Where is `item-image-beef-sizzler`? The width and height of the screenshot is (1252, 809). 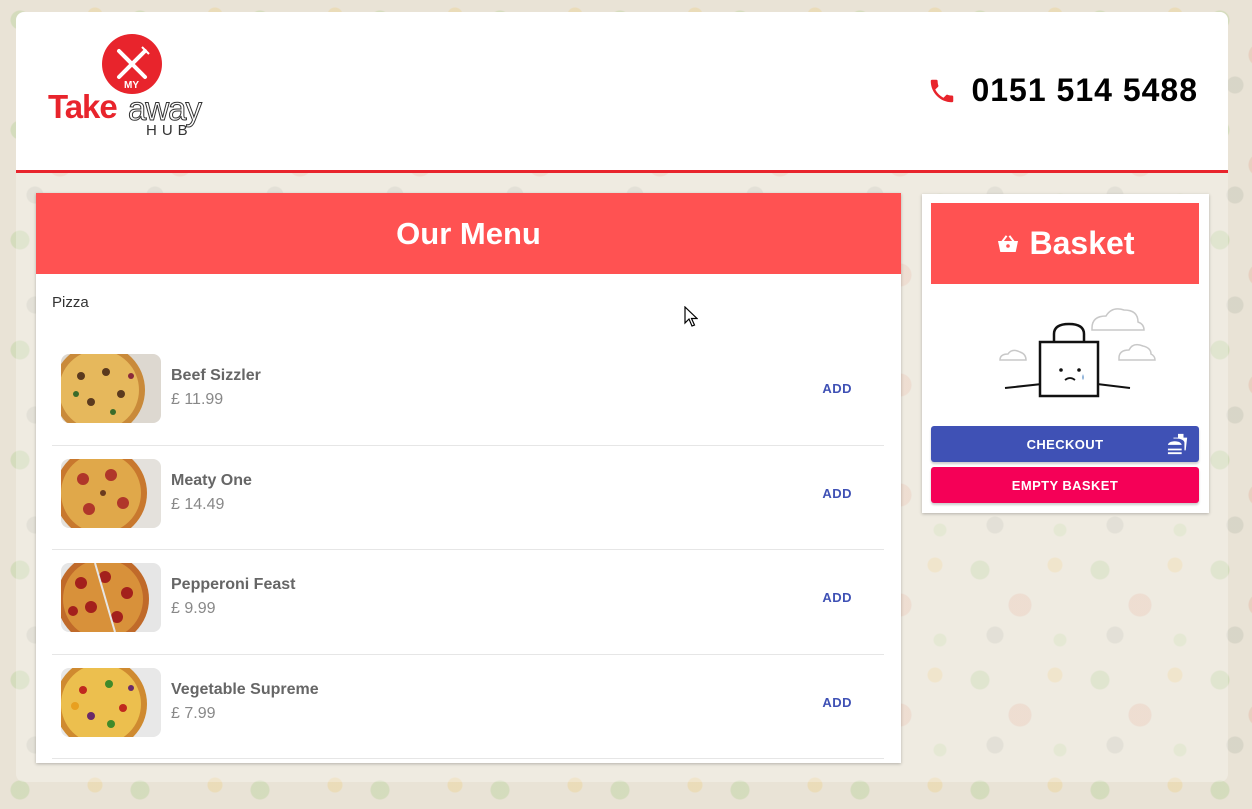 item-image-beef-sizzler is located at coordinates (111, 388).